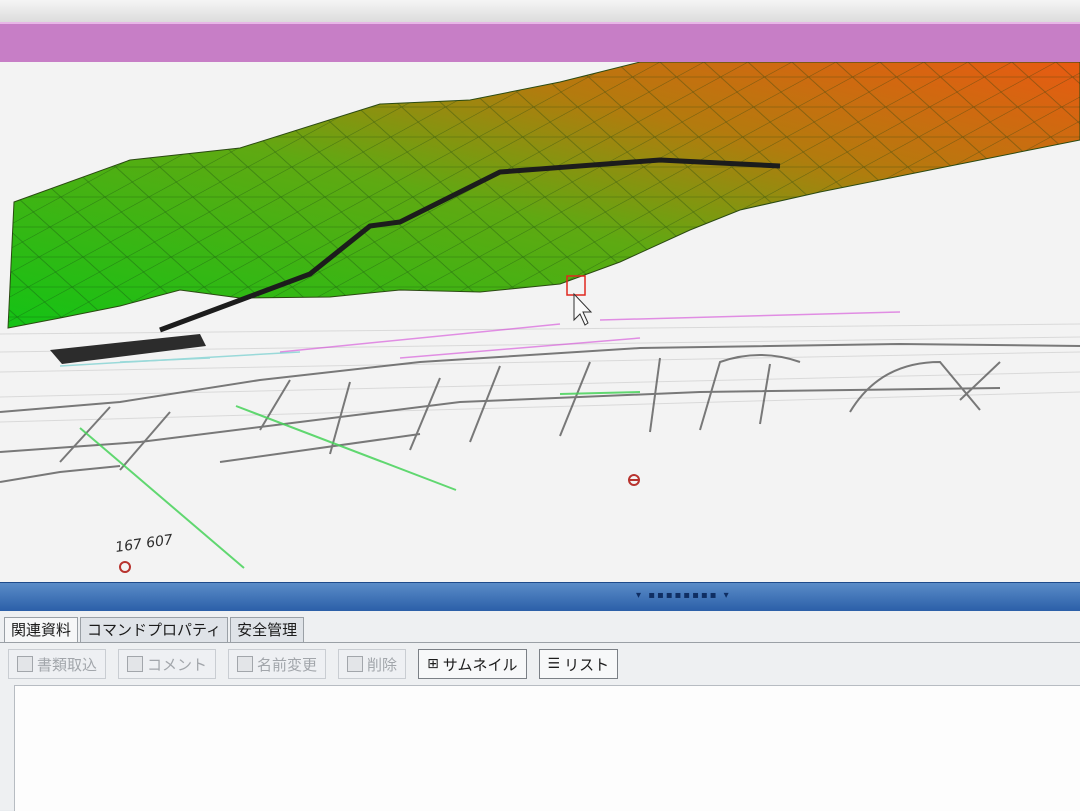 The height and width of the screenshot is (811, 1080). I want to click on delete-icon, so click(355, 664).